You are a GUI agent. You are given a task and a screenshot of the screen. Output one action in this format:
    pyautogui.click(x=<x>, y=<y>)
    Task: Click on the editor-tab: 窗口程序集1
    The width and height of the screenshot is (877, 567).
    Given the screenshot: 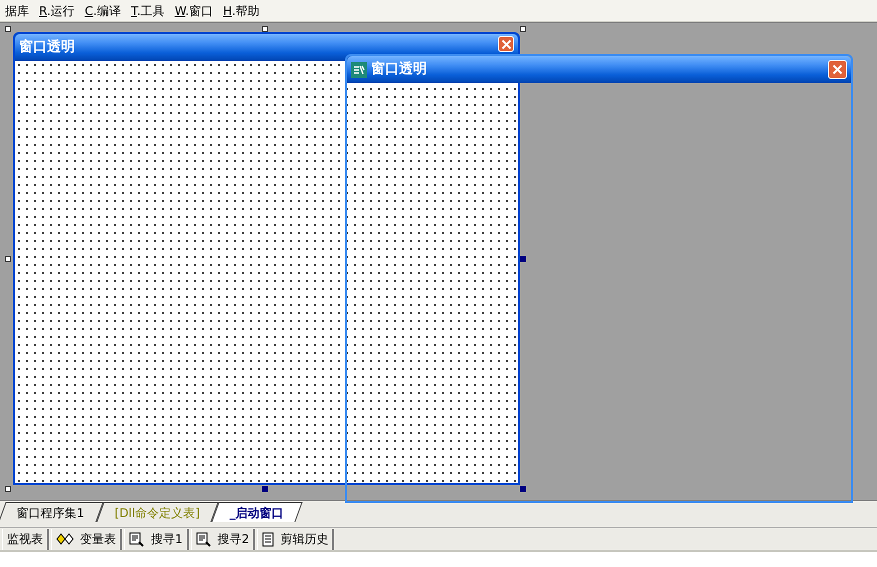 What is the action you would take?
    pyautogui.click(x=52, y=512)
    